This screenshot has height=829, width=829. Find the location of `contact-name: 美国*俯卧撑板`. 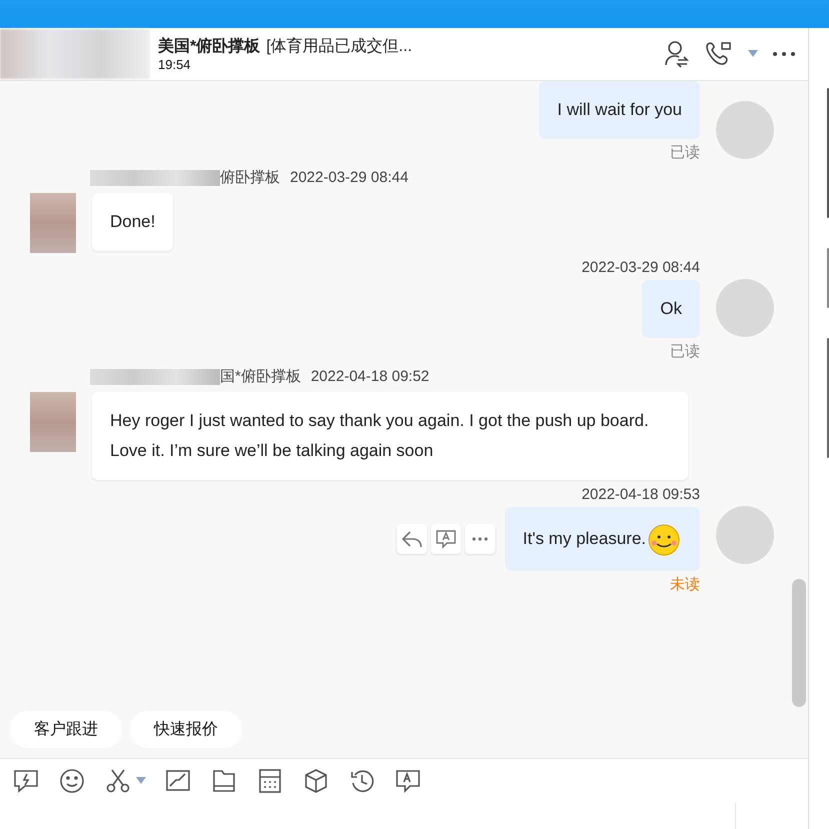

contact-name: 美国*俯卧撑板 is located at coordinates (209, 46).